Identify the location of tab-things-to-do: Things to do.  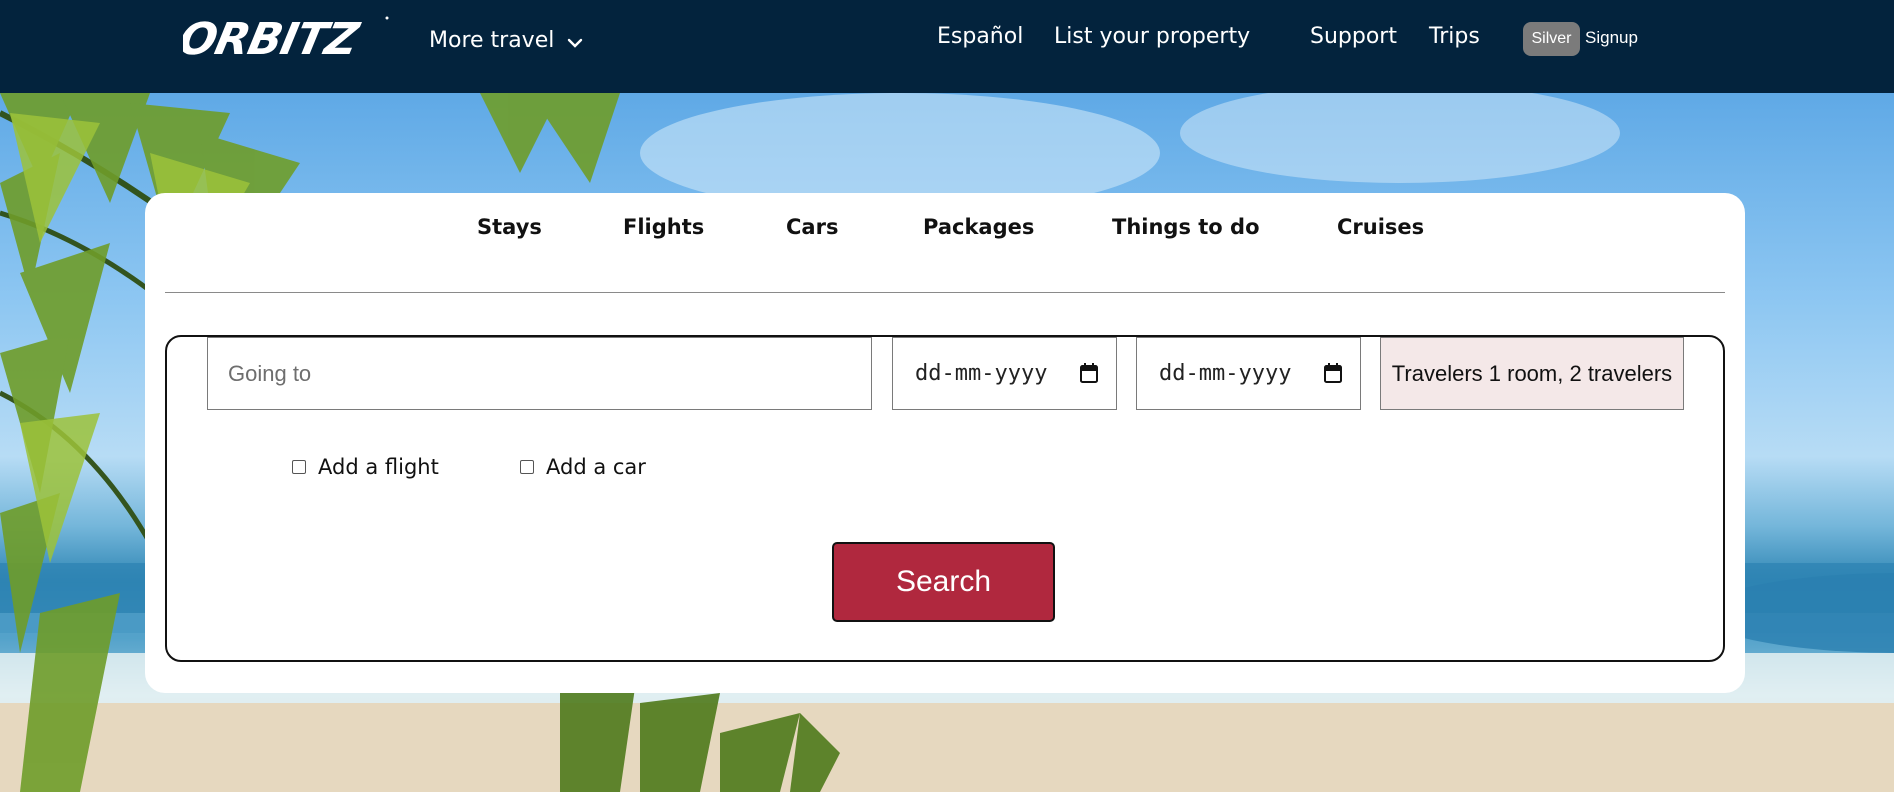
(1186, 227).